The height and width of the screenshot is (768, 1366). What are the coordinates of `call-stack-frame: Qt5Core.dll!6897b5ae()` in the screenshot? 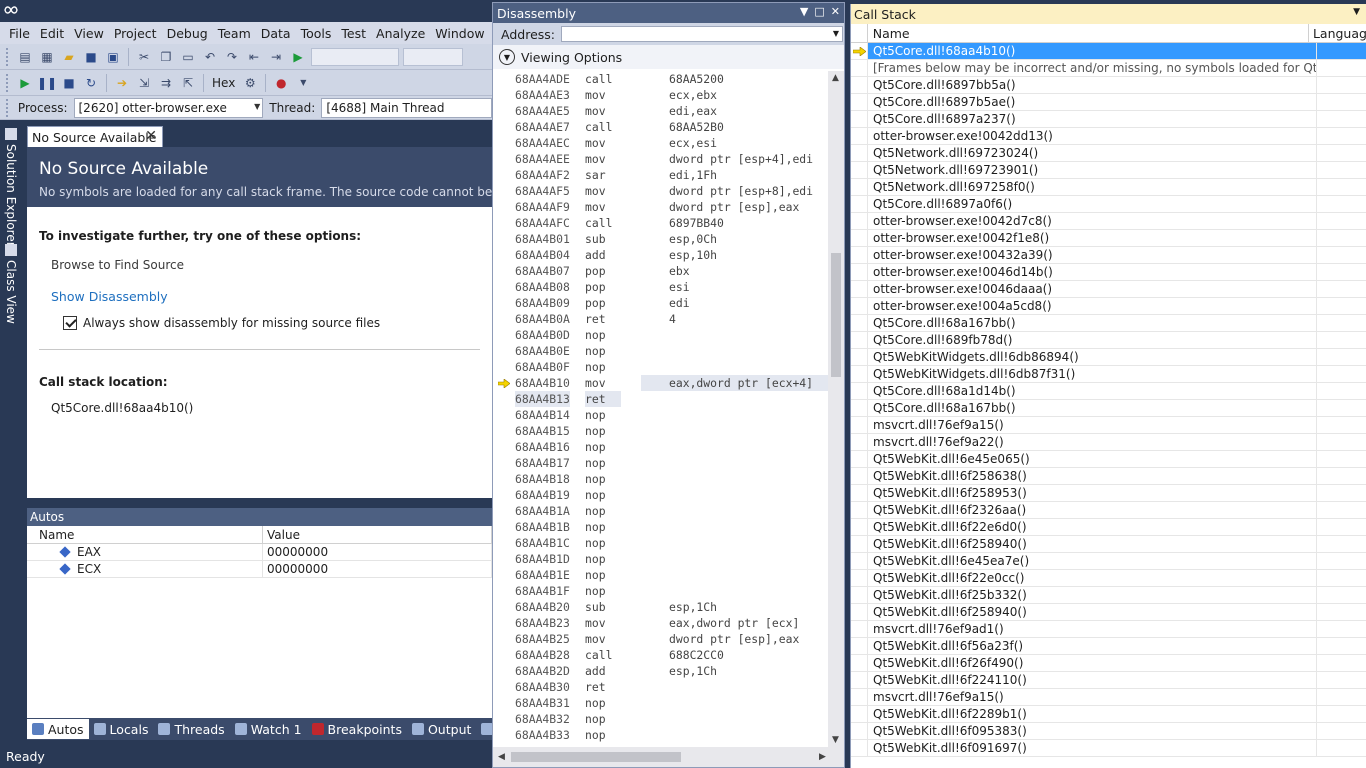 It's located at (1108, 102).